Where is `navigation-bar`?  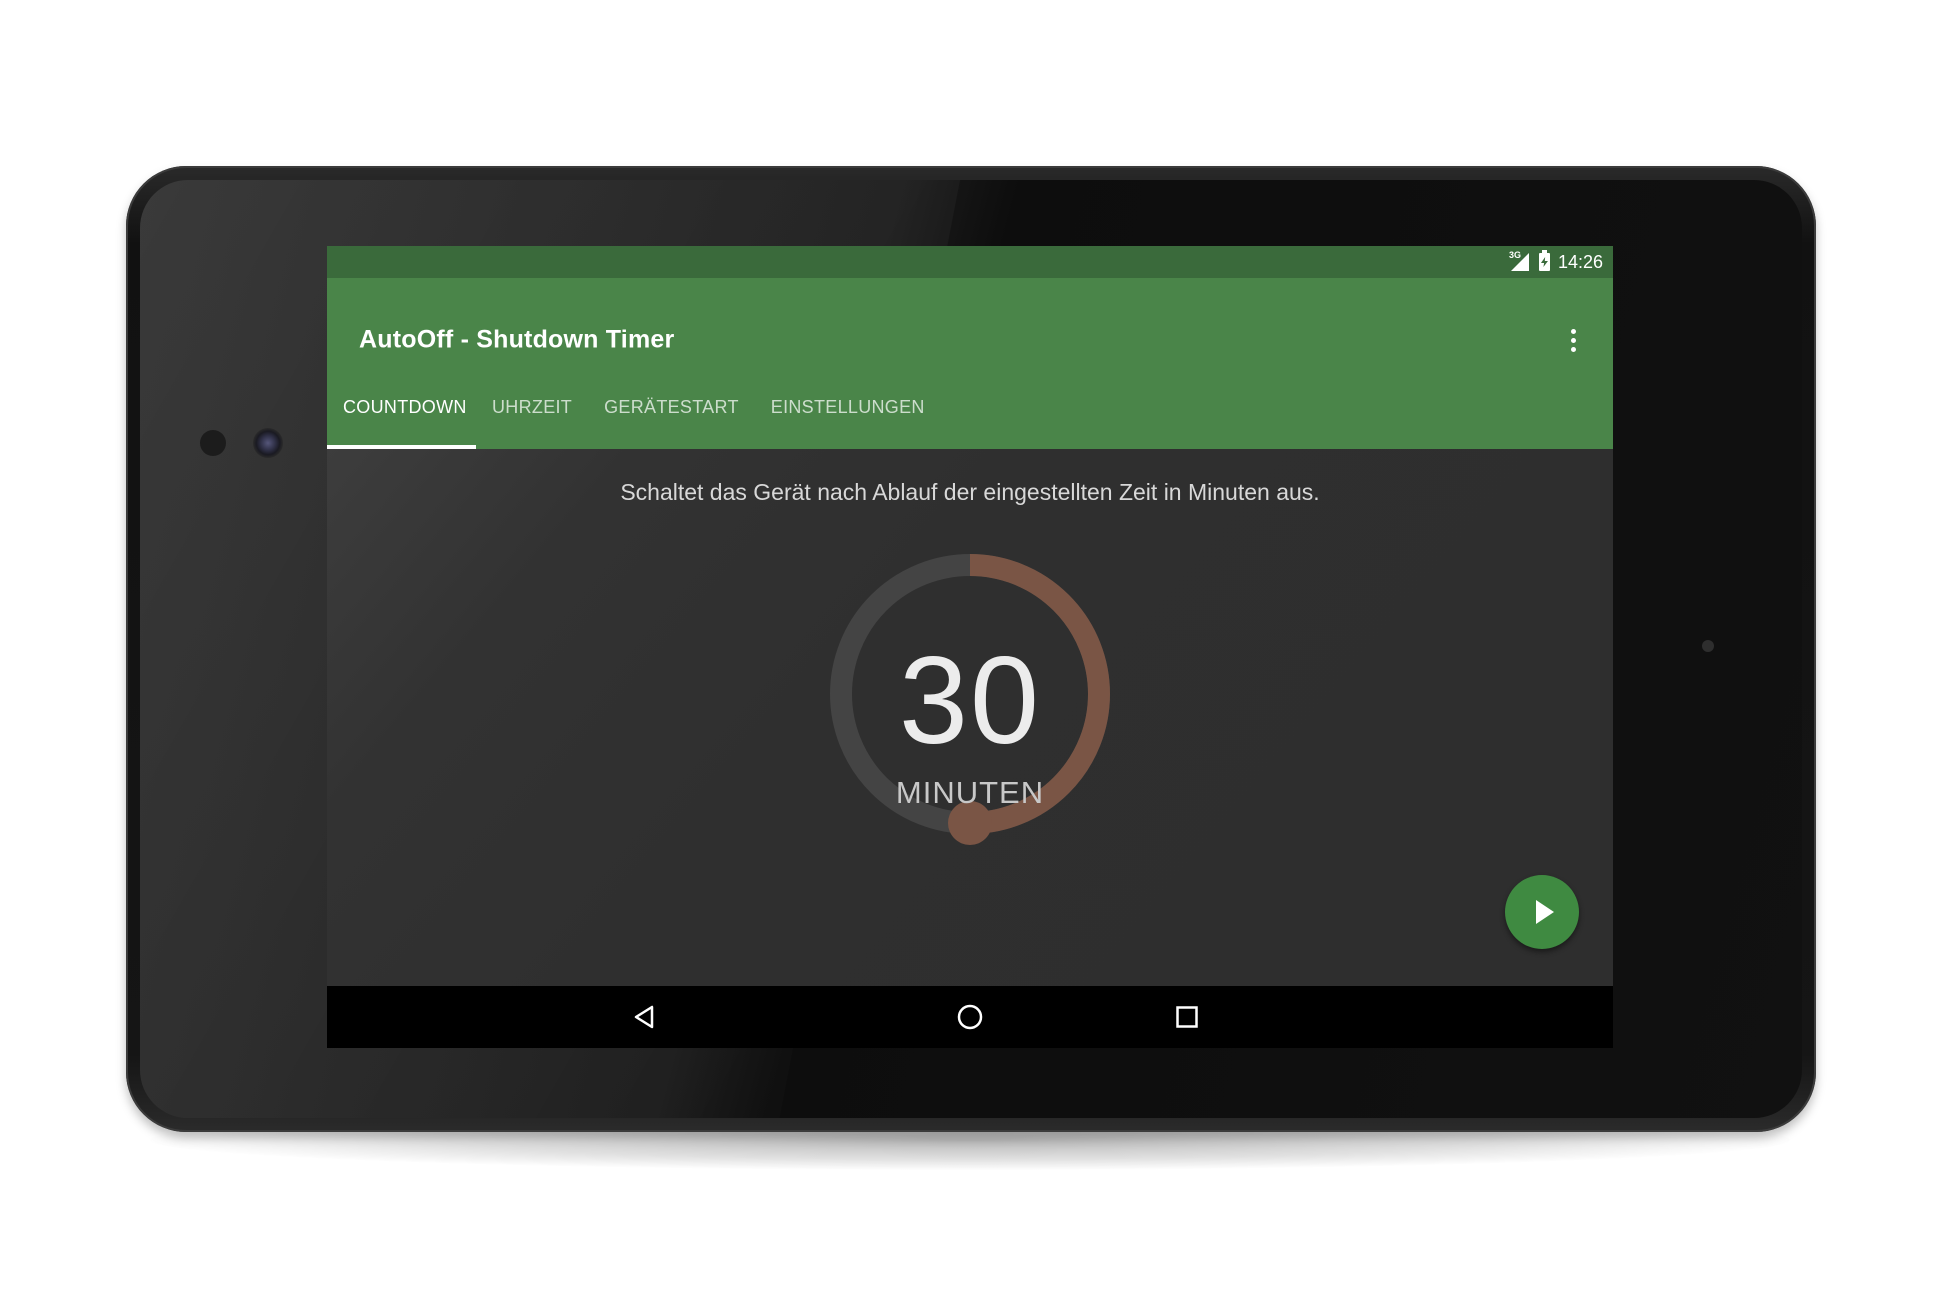
navigation-bar is located at coordinates (970, 1017).